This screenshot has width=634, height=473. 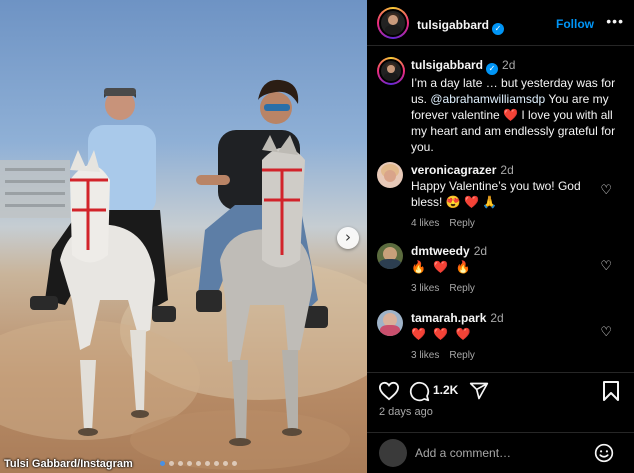 What do you see at coordinates (393, 453) in the screenshot?
I see `viewer-avatar` at bounding box center [393, 453].